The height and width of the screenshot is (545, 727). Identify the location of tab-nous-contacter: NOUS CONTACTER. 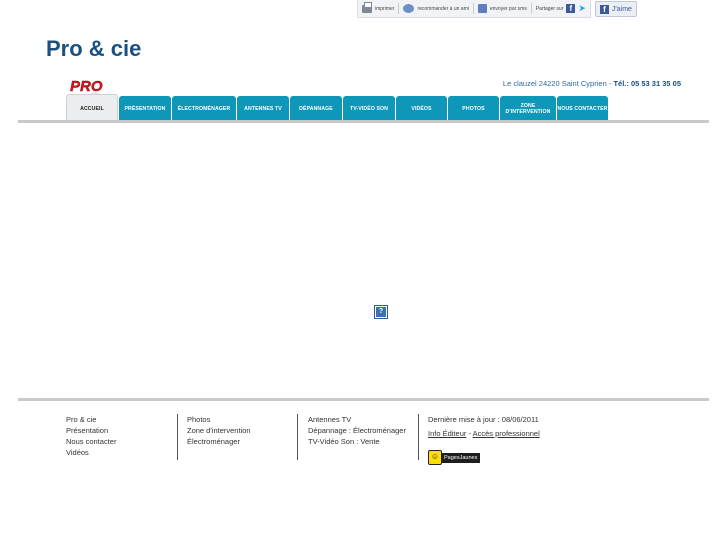
(582, 109).